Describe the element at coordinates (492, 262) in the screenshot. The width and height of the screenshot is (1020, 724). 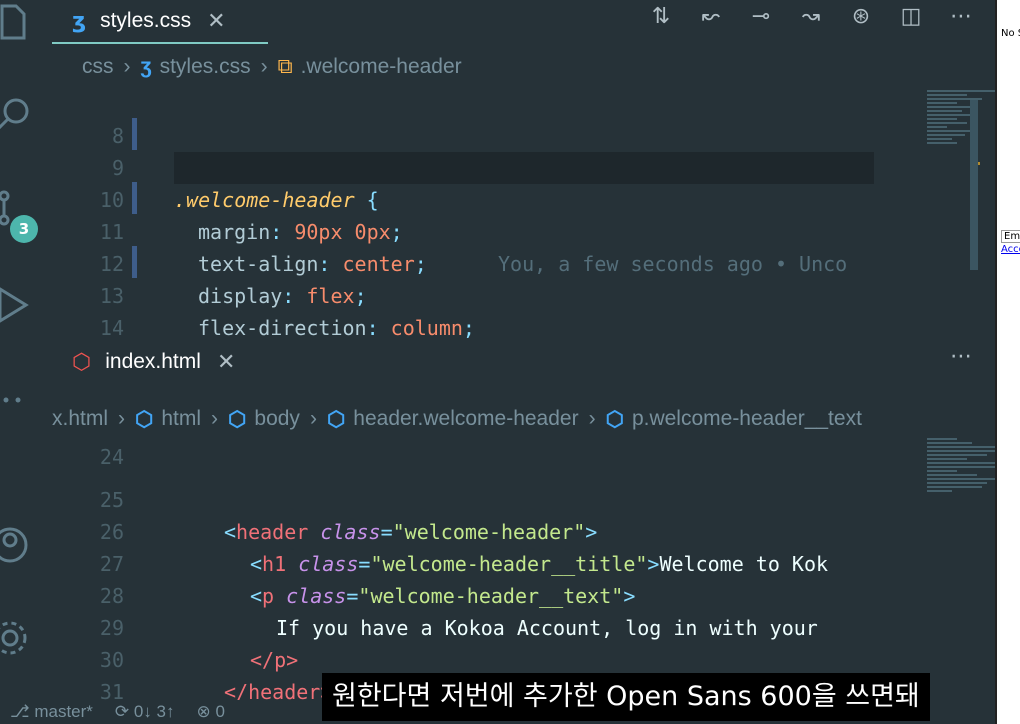
I see `code-line: 12 display: flex;` at that location.